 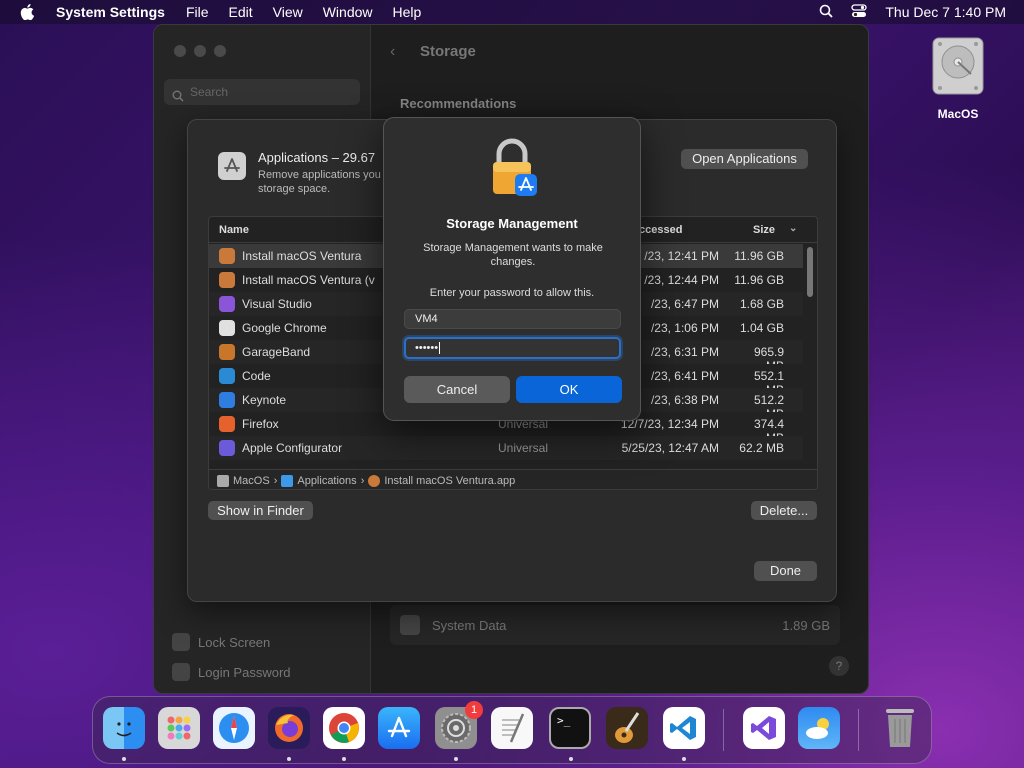 What do you see at coordinates (234, 642) in the screenshot?
I see `sidebar-item-label: Lock Screen` at bounding box center [234, 642].